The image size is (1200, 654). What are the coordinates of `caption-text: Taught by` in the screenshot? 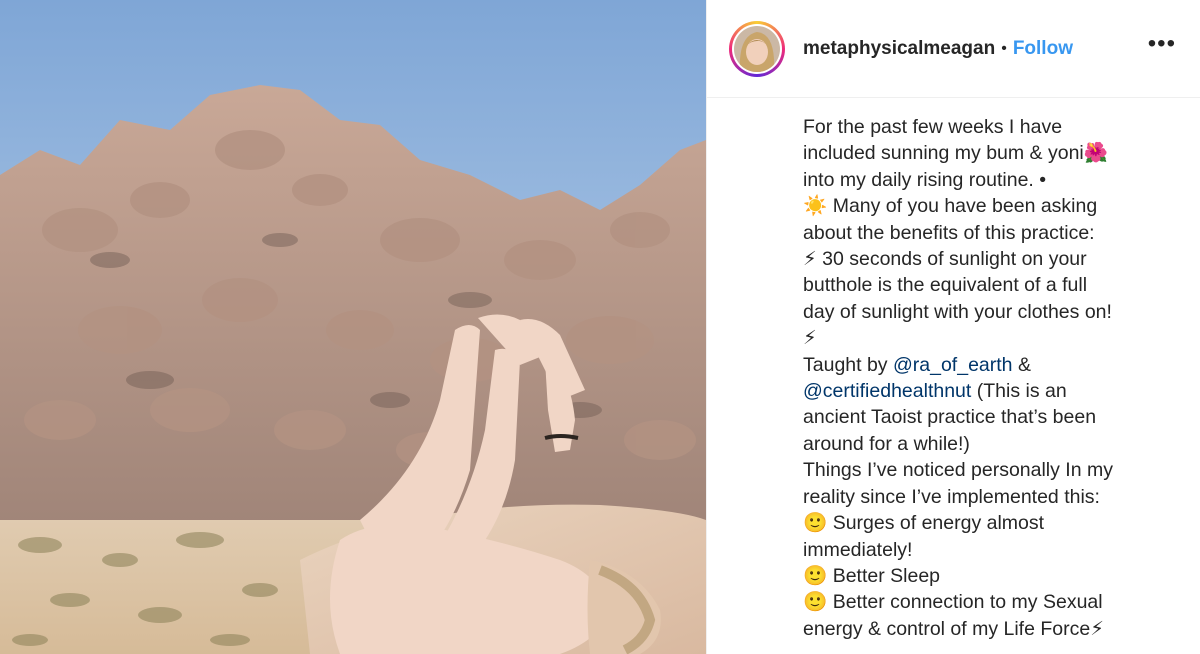 It's located at (848, 364).